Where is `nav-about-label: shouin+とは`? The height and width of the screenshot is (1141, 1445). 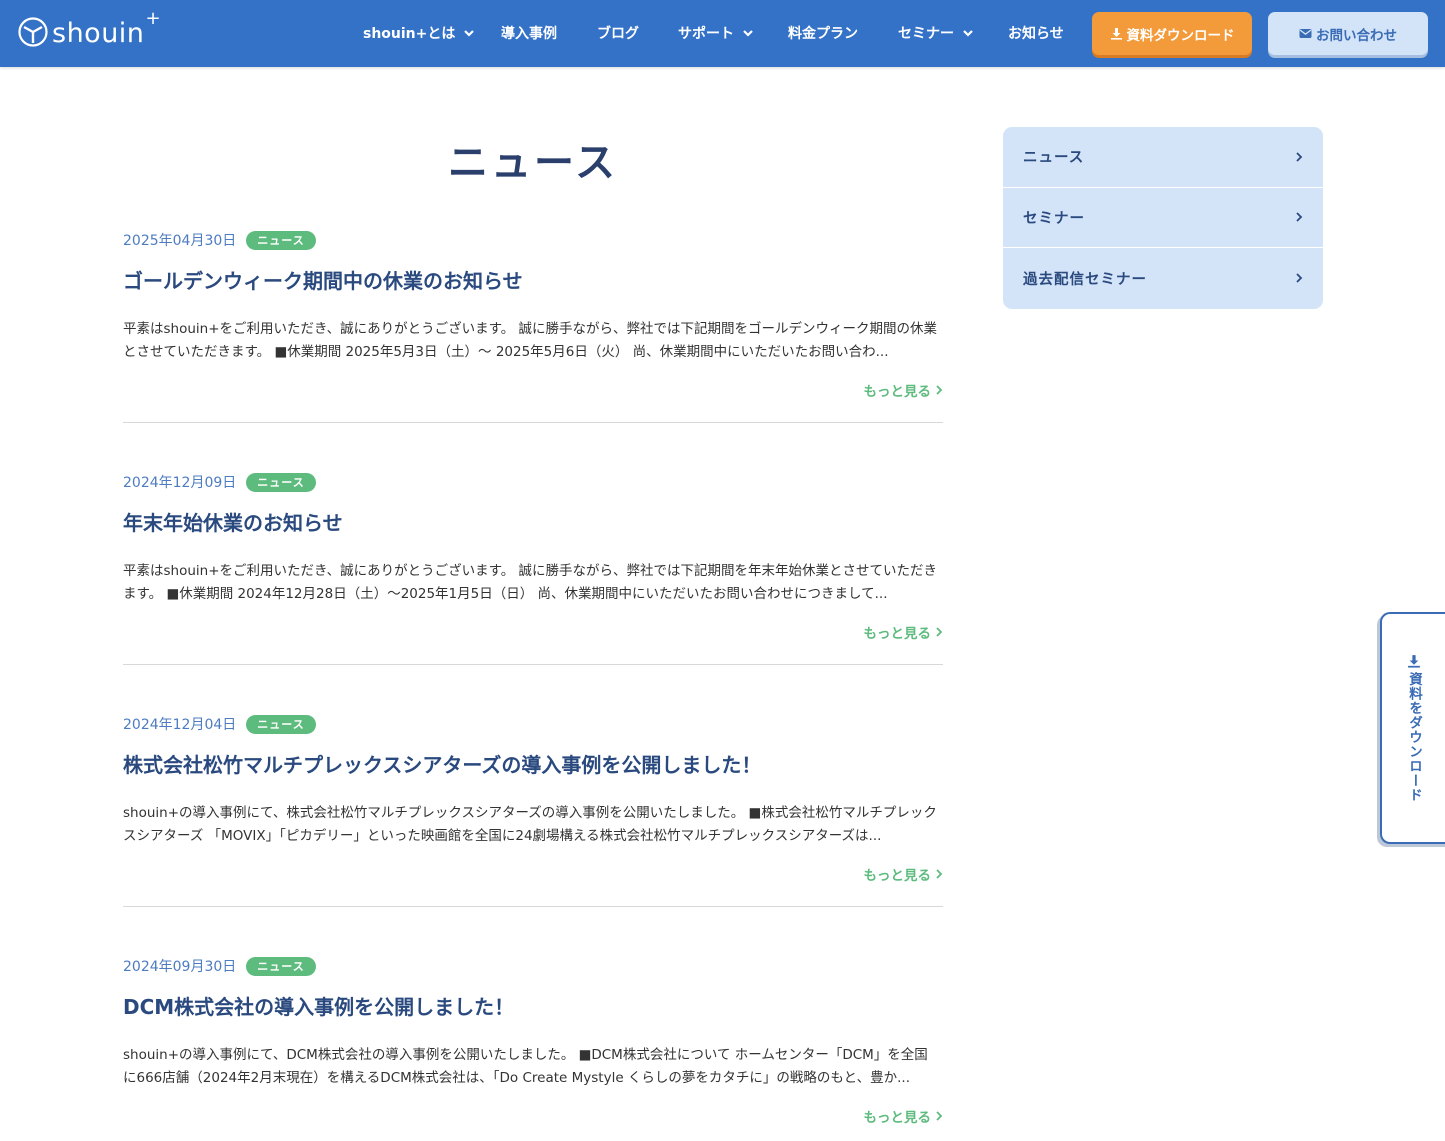 nav-about-label: shouin+とは is located at coordinates (409, 34).